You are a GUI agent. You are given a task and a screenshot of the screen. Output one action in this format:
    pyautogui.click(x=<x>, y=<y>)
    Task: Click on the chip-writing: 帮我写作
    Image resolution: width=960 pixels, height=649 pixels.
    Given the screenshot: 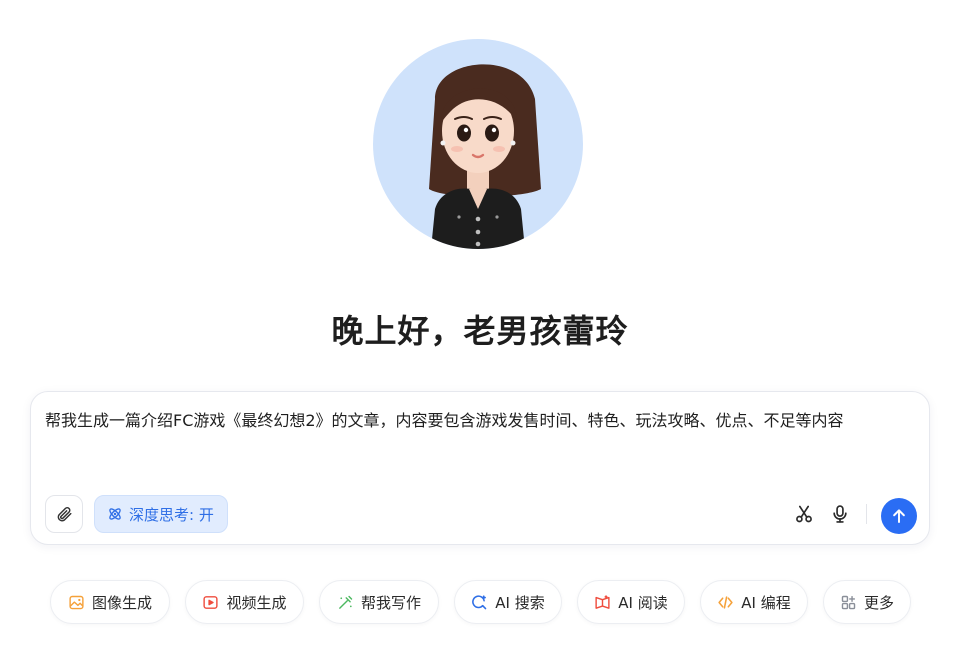 What is the action you would take?
    pyautogui.click(x=379, y=602)
    